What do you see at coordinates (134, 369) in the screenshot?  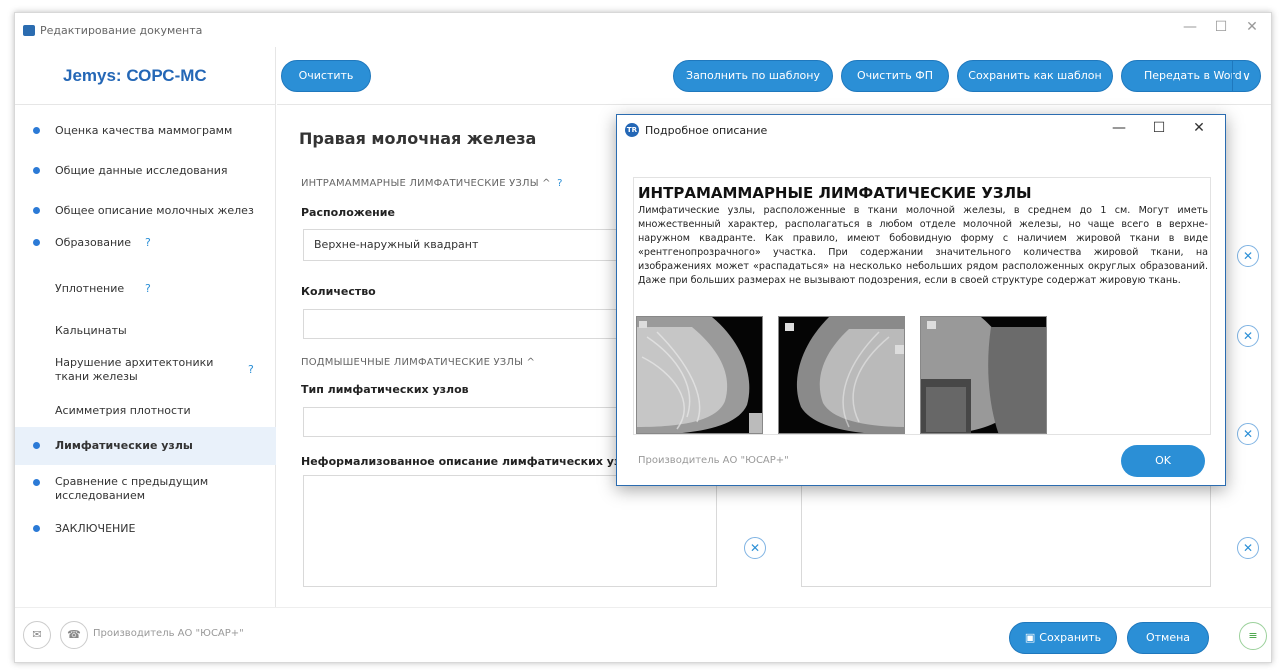 I see `sidebar-item-label: Нарушение архитектоники ткани железы` at bounding box center [134, 369].